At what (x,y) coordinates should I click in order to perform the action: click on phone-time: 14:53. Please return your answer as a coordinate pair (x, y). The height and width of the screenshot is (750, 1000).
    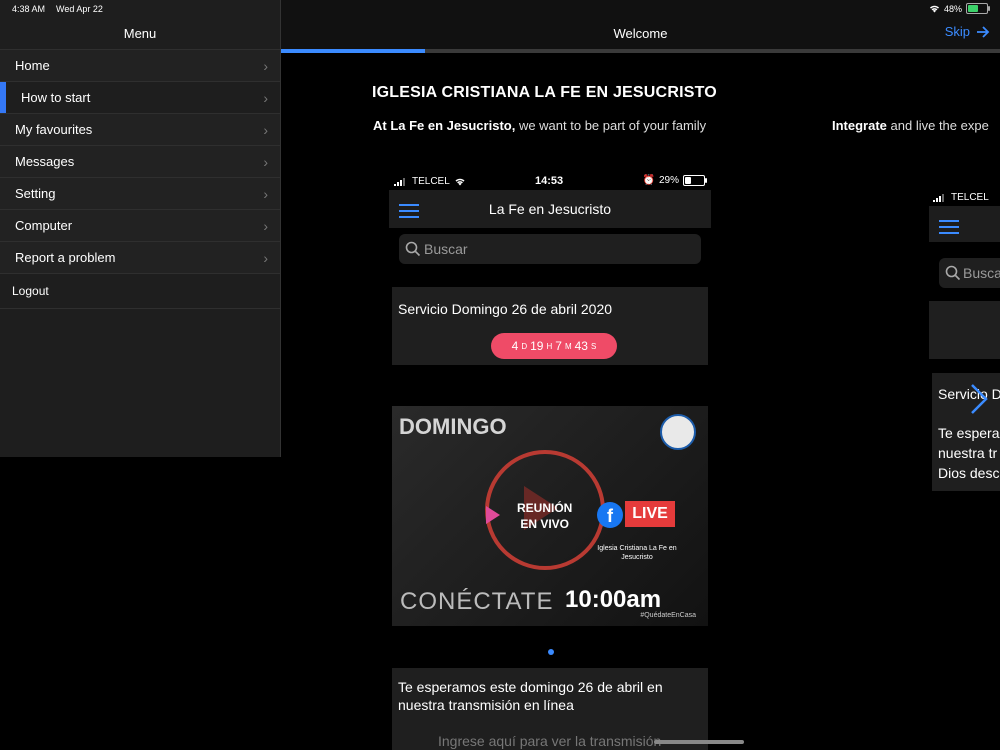
    Looking at the image, I should click on (549, 181).